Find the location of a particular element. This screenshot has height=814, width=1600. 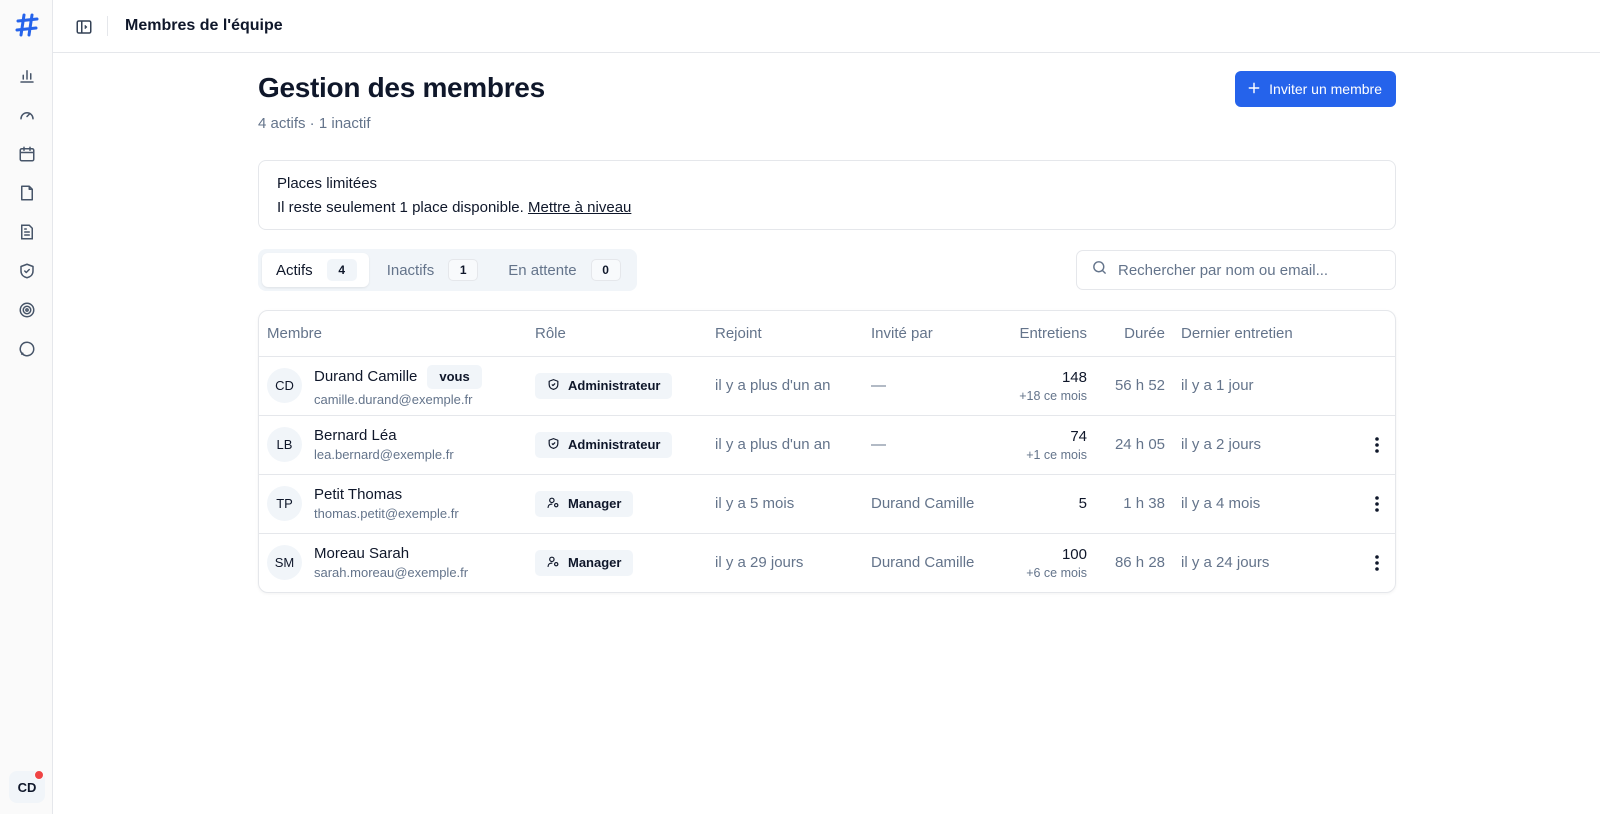

document-icon is located at coordinates (27, 232).